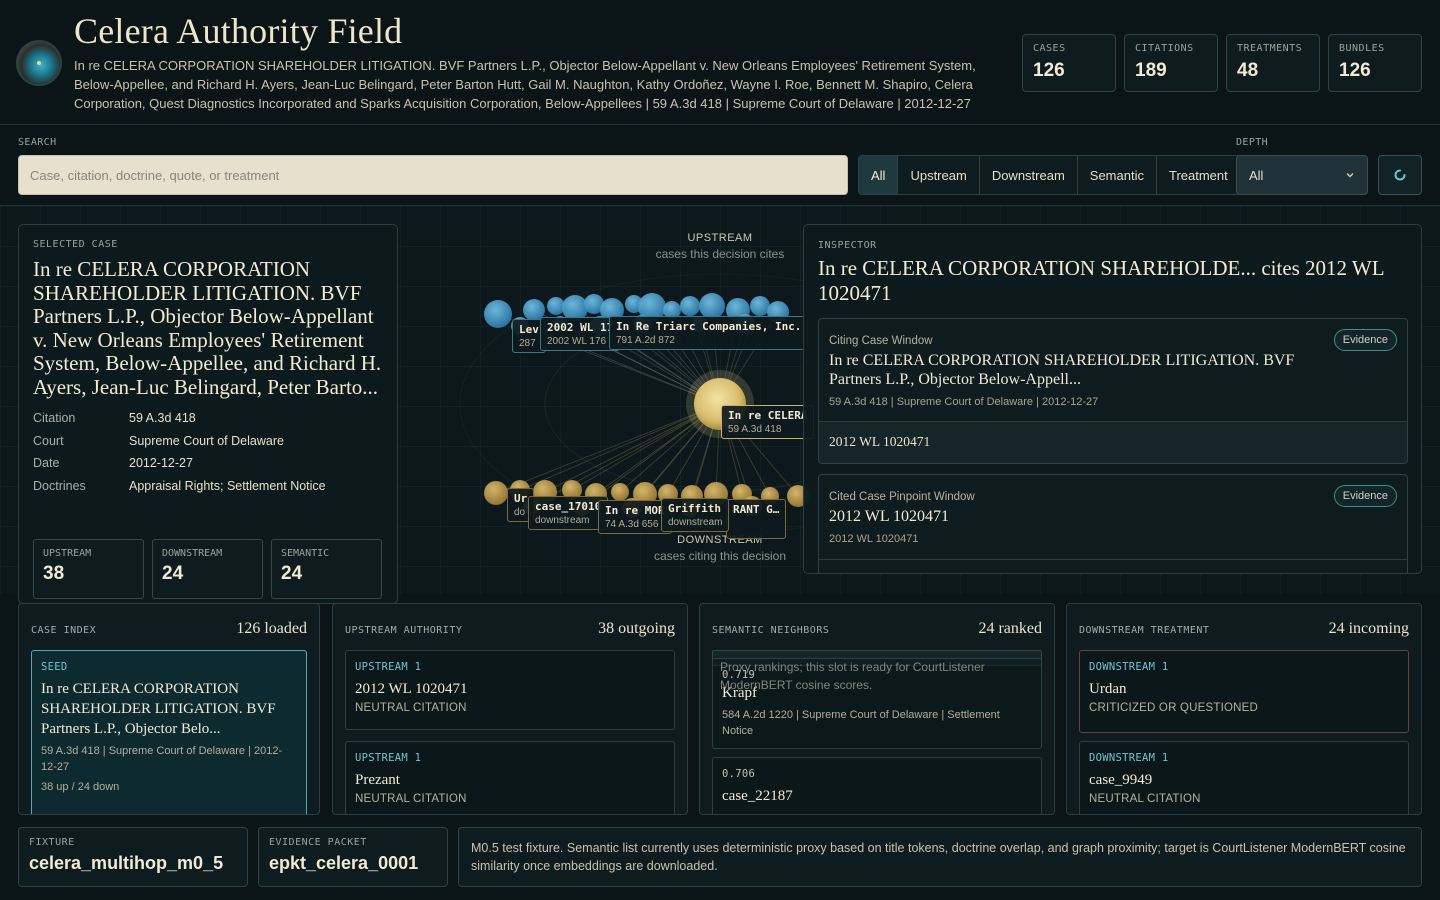  Describe the element at coordinates (709, 326) in the screenshot. I see `node-label-name: In Re Triarc Companies, Inc.` at that location.